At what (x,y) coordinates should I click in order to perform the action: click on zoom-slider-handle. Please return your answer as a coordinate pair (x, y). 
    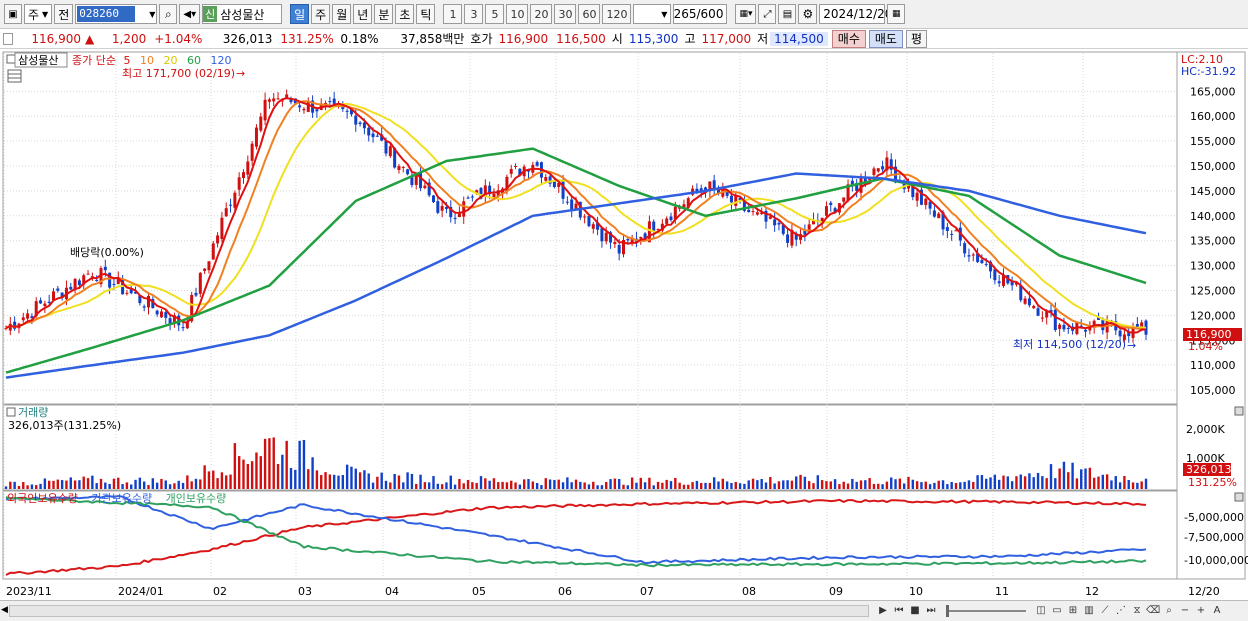
    Looking at the image, I should click on (947, 610).